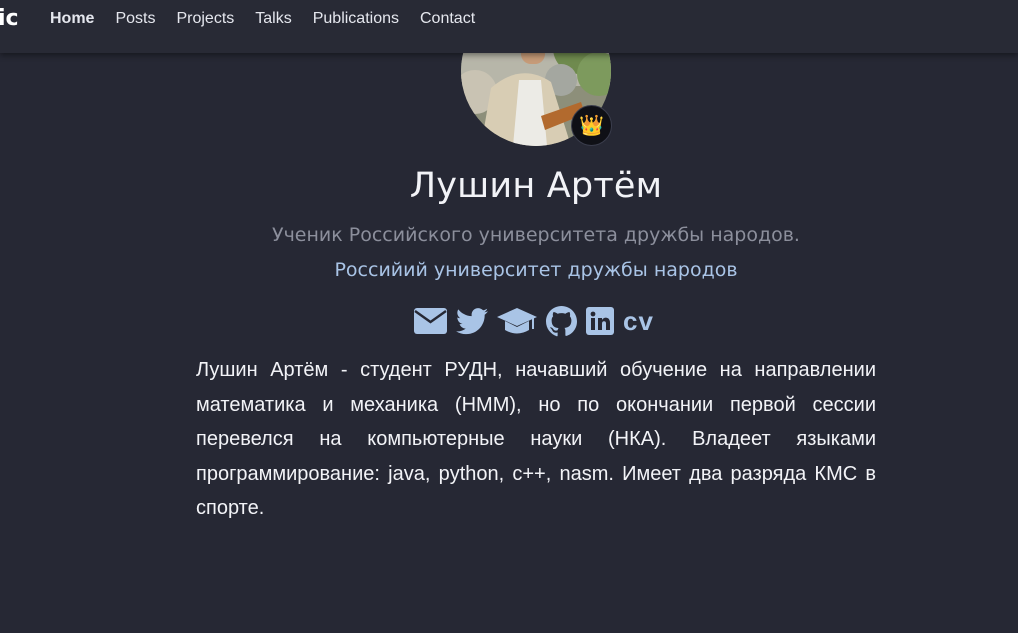 The image size is (1018, 633). I want to click on twitter-icon, so click(472, 321).